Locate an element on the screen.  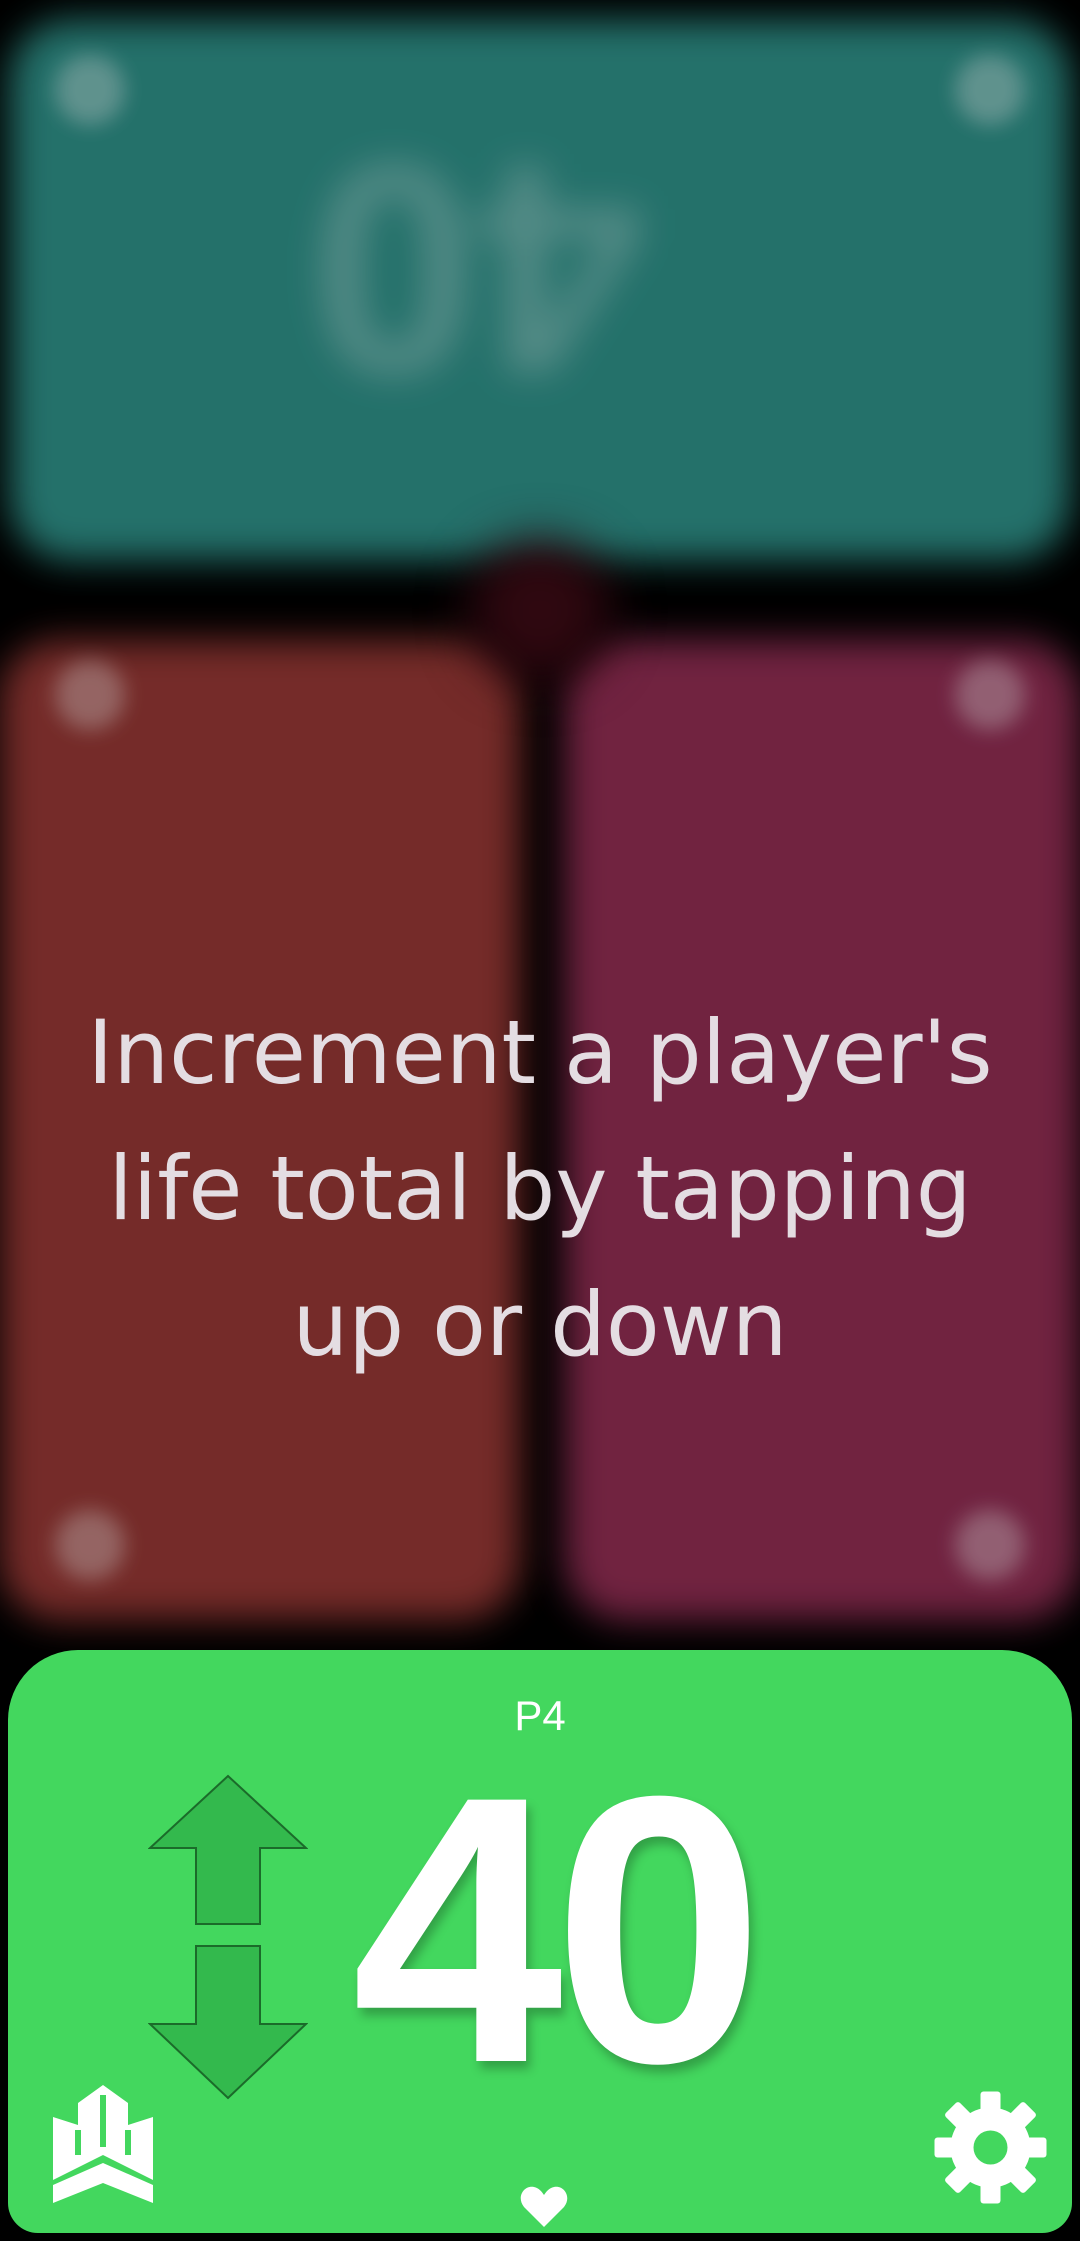
gear-icon is located at coordinates (990, 2147).